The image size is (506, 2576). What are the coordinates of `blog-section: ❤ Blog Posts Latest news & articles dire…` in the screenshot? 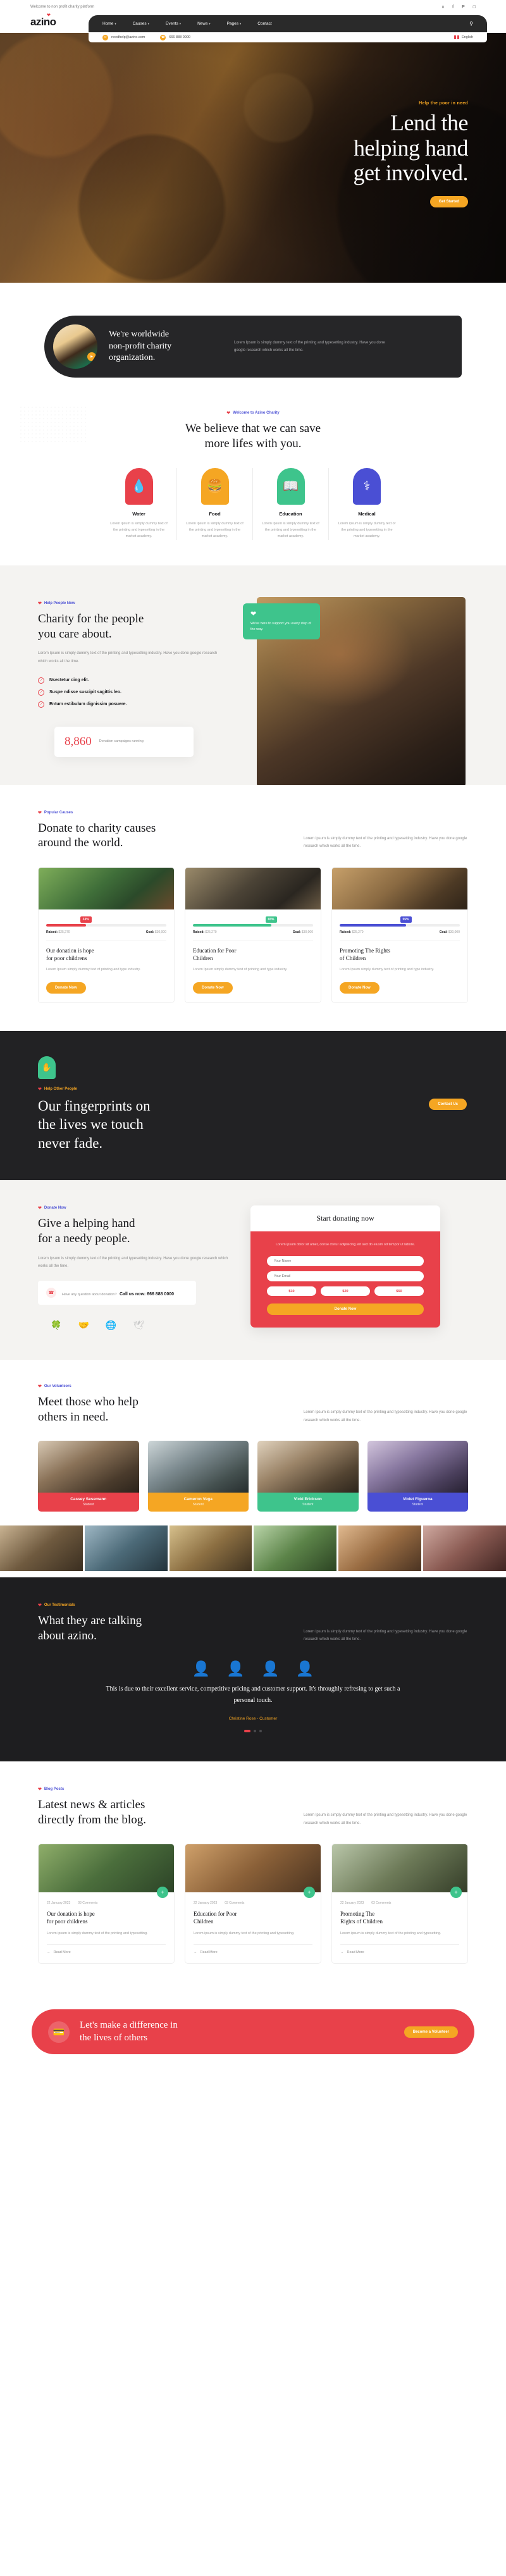 It's located at (253, 1878).